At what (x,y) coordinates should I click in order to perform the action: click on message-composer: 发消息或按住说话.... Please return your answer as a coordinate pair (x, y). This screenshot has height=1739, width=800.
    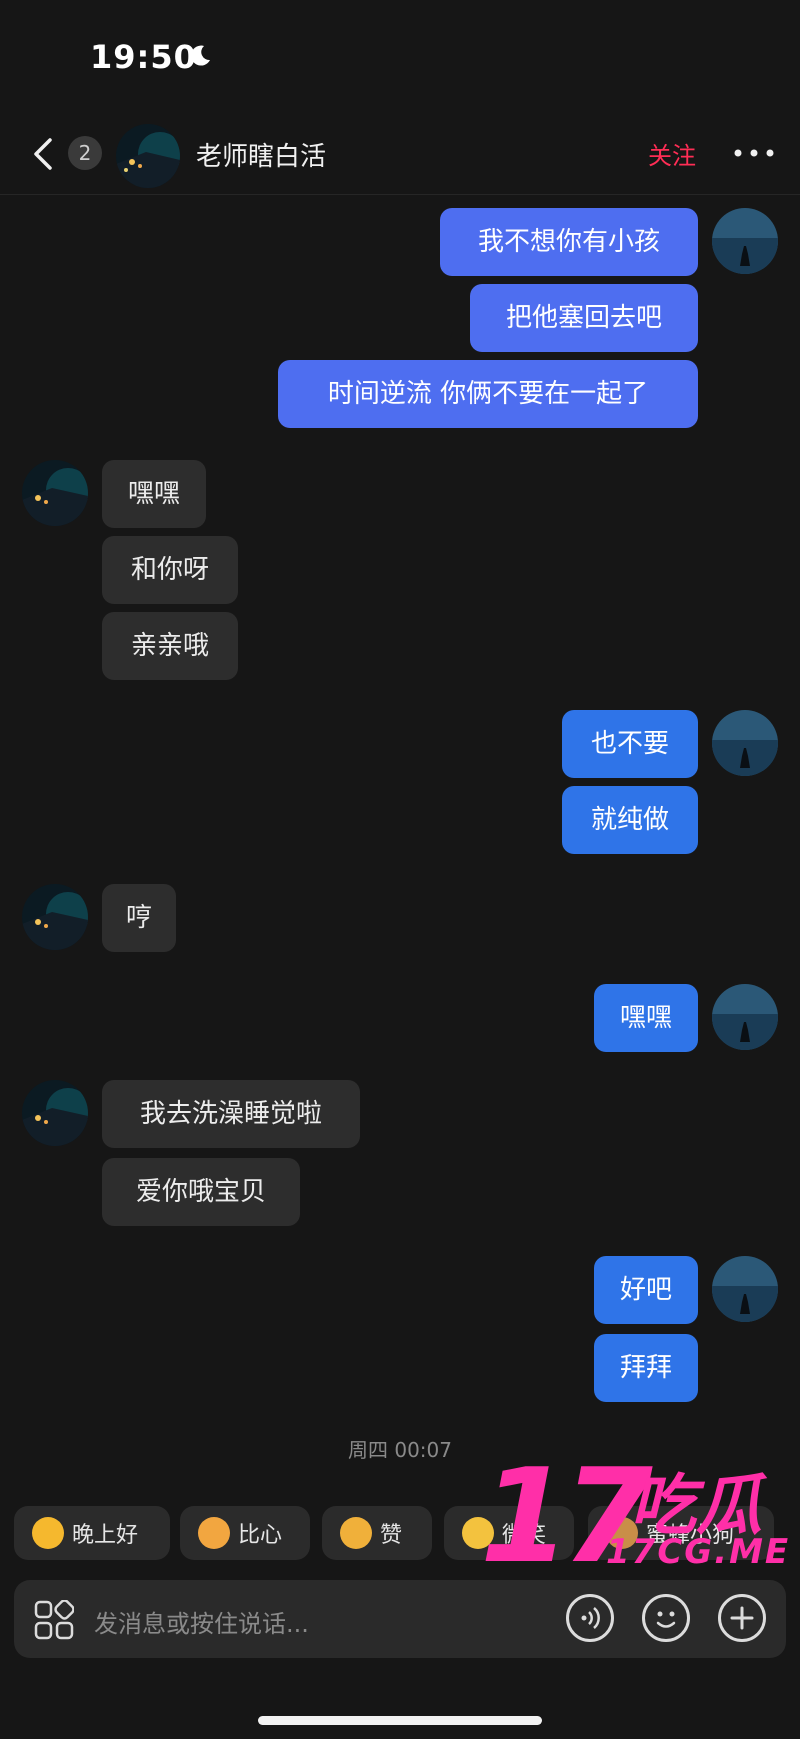
    Looking at the image, I should click on (400, 1619).